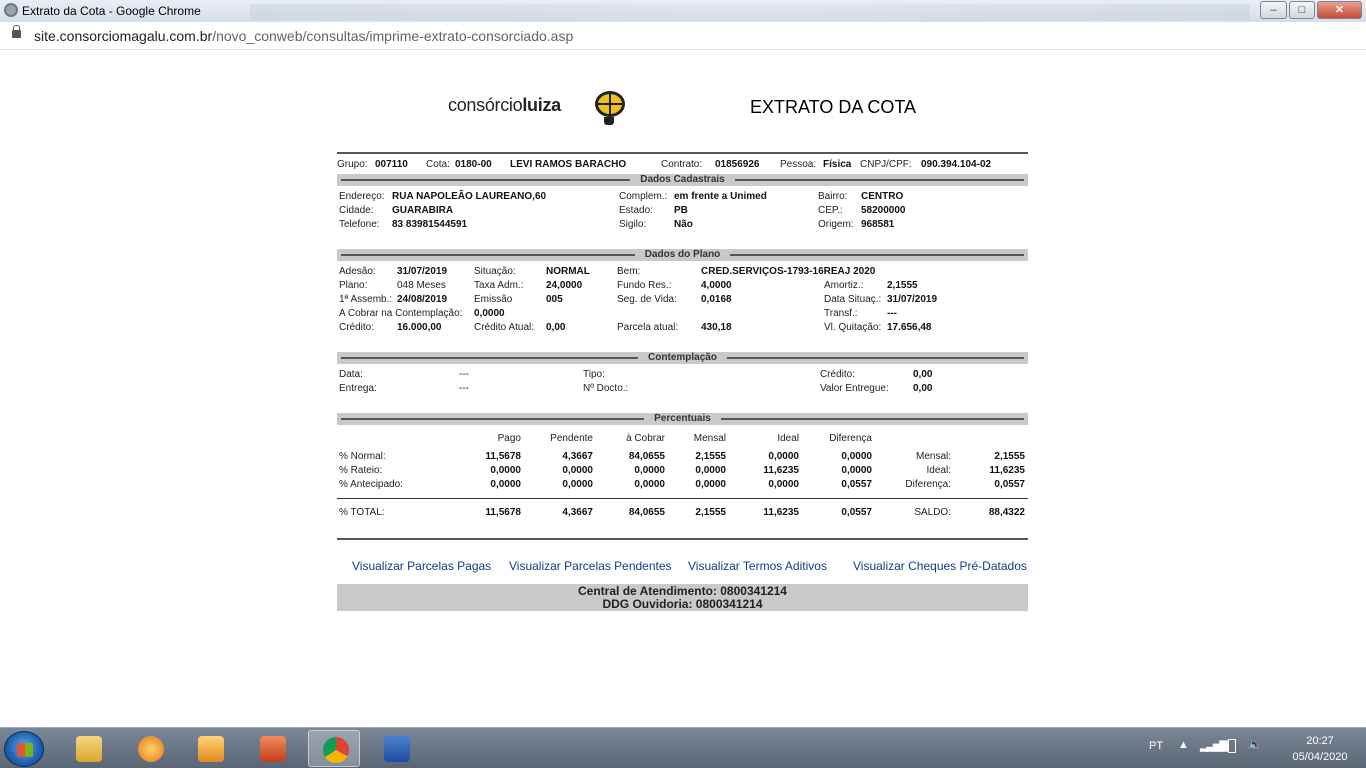 Image resolution: width=1366 pixels, height=768 pixels. Describe the element at coordinates (1009, 456) in the screenshot. I see `side-value: 2,1555` at that location.